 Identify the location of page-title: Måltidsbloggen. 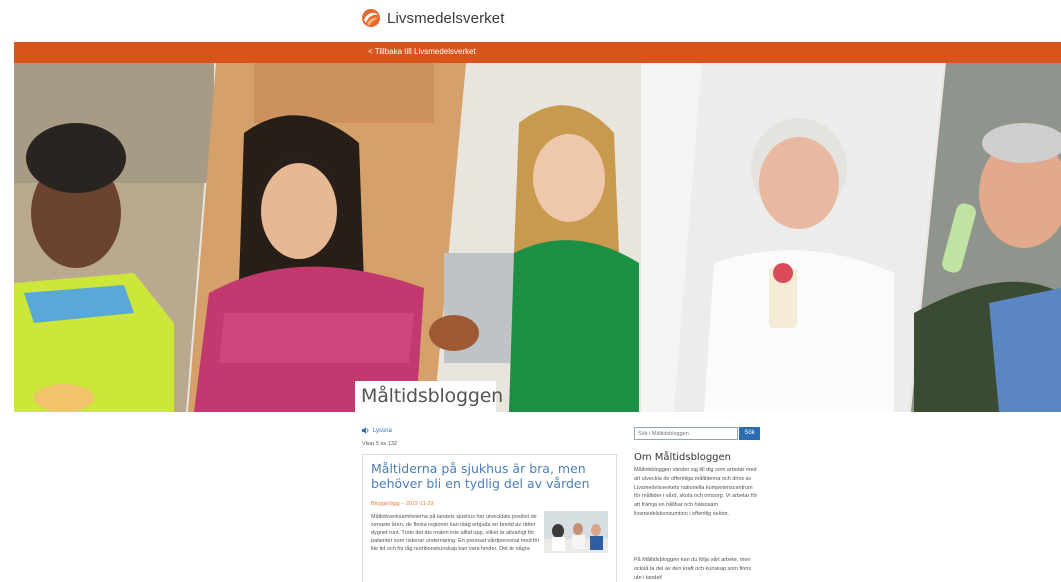
(432, 396).